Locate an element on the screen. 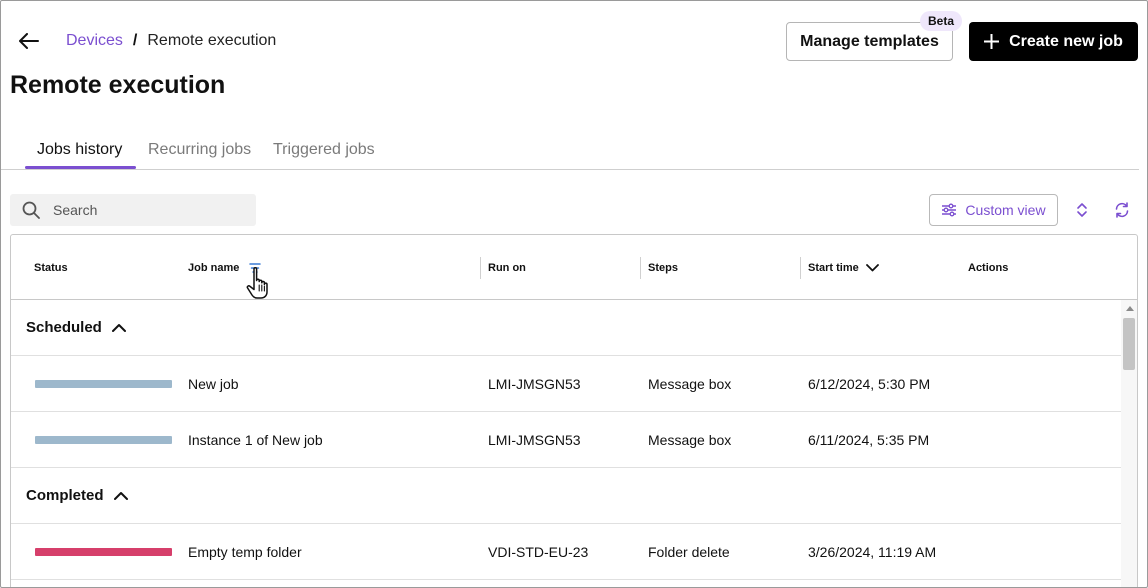 This screenshot has height=588, width=1148. beta-badge: Beta is located at coordinates (941, 21).